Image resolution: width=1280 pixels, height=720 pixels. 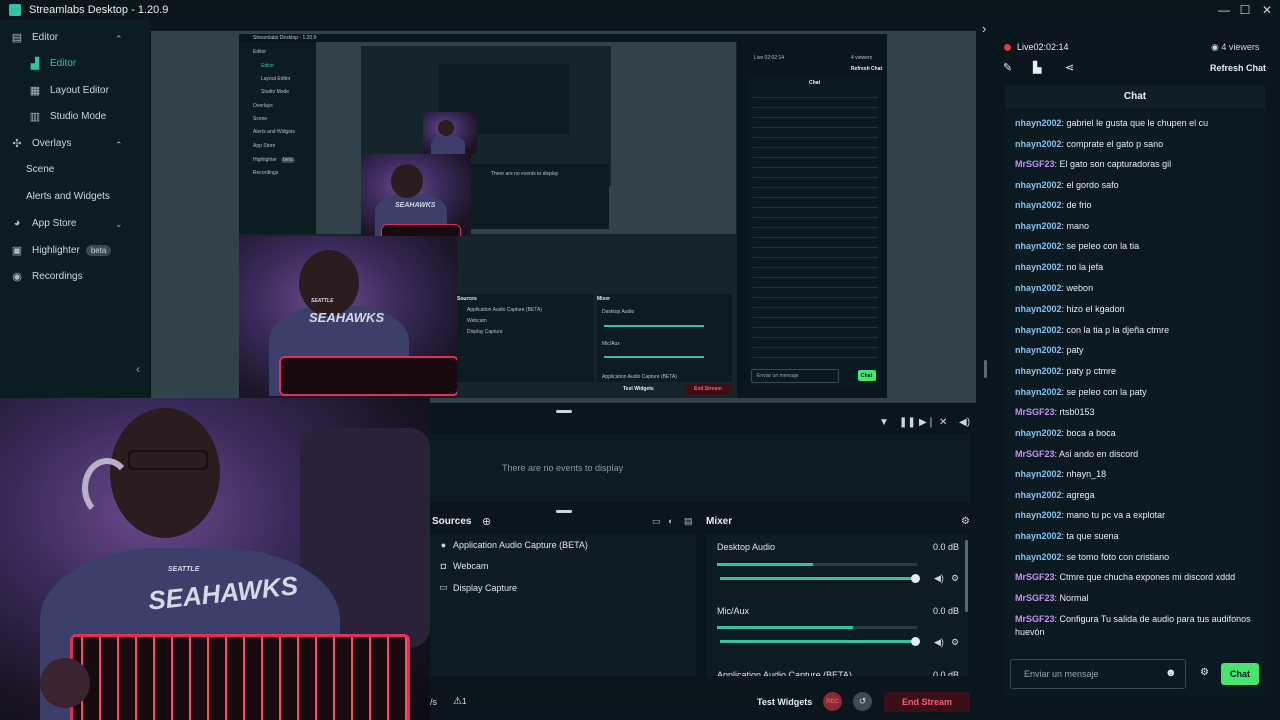 I want to click on emoji-icon: ☻, so click(x=1171, y=673).